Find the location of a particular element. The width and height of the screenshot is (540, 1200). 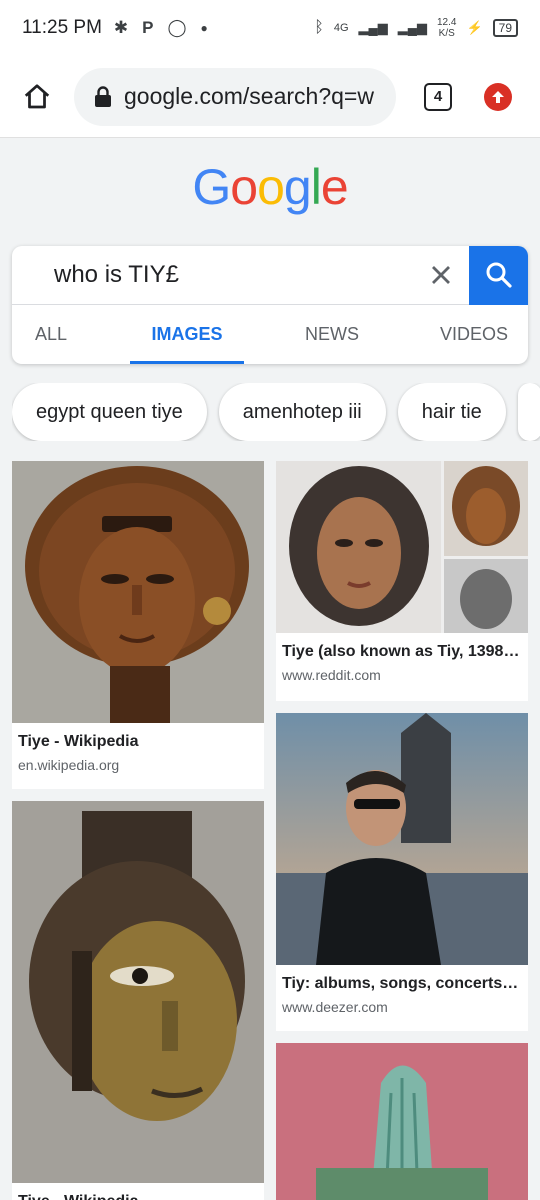

search-input is located at coordinates (212, 275).